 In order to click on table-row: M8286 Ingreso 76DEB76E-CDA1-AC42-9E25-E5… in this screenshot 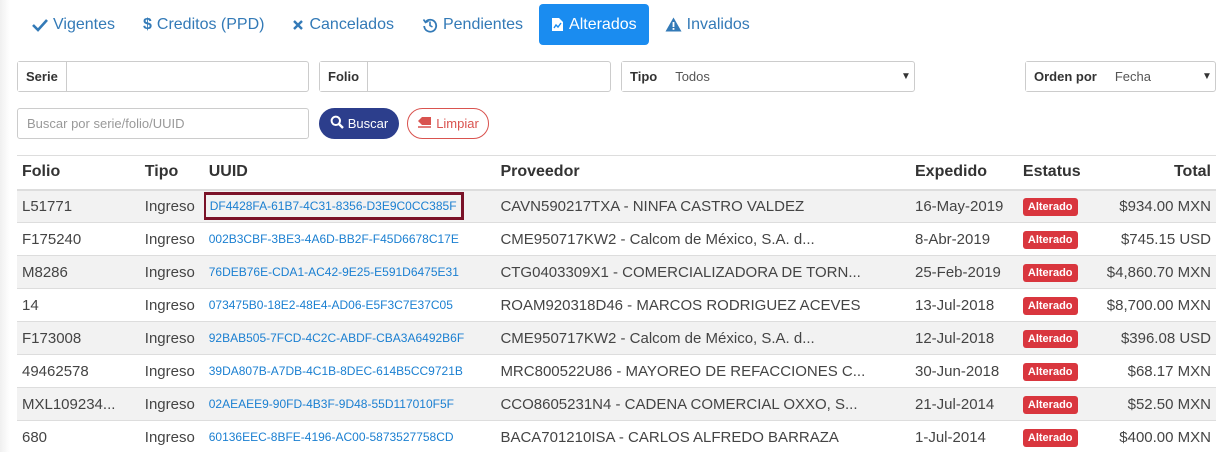, I will do `click(616, 272)`.